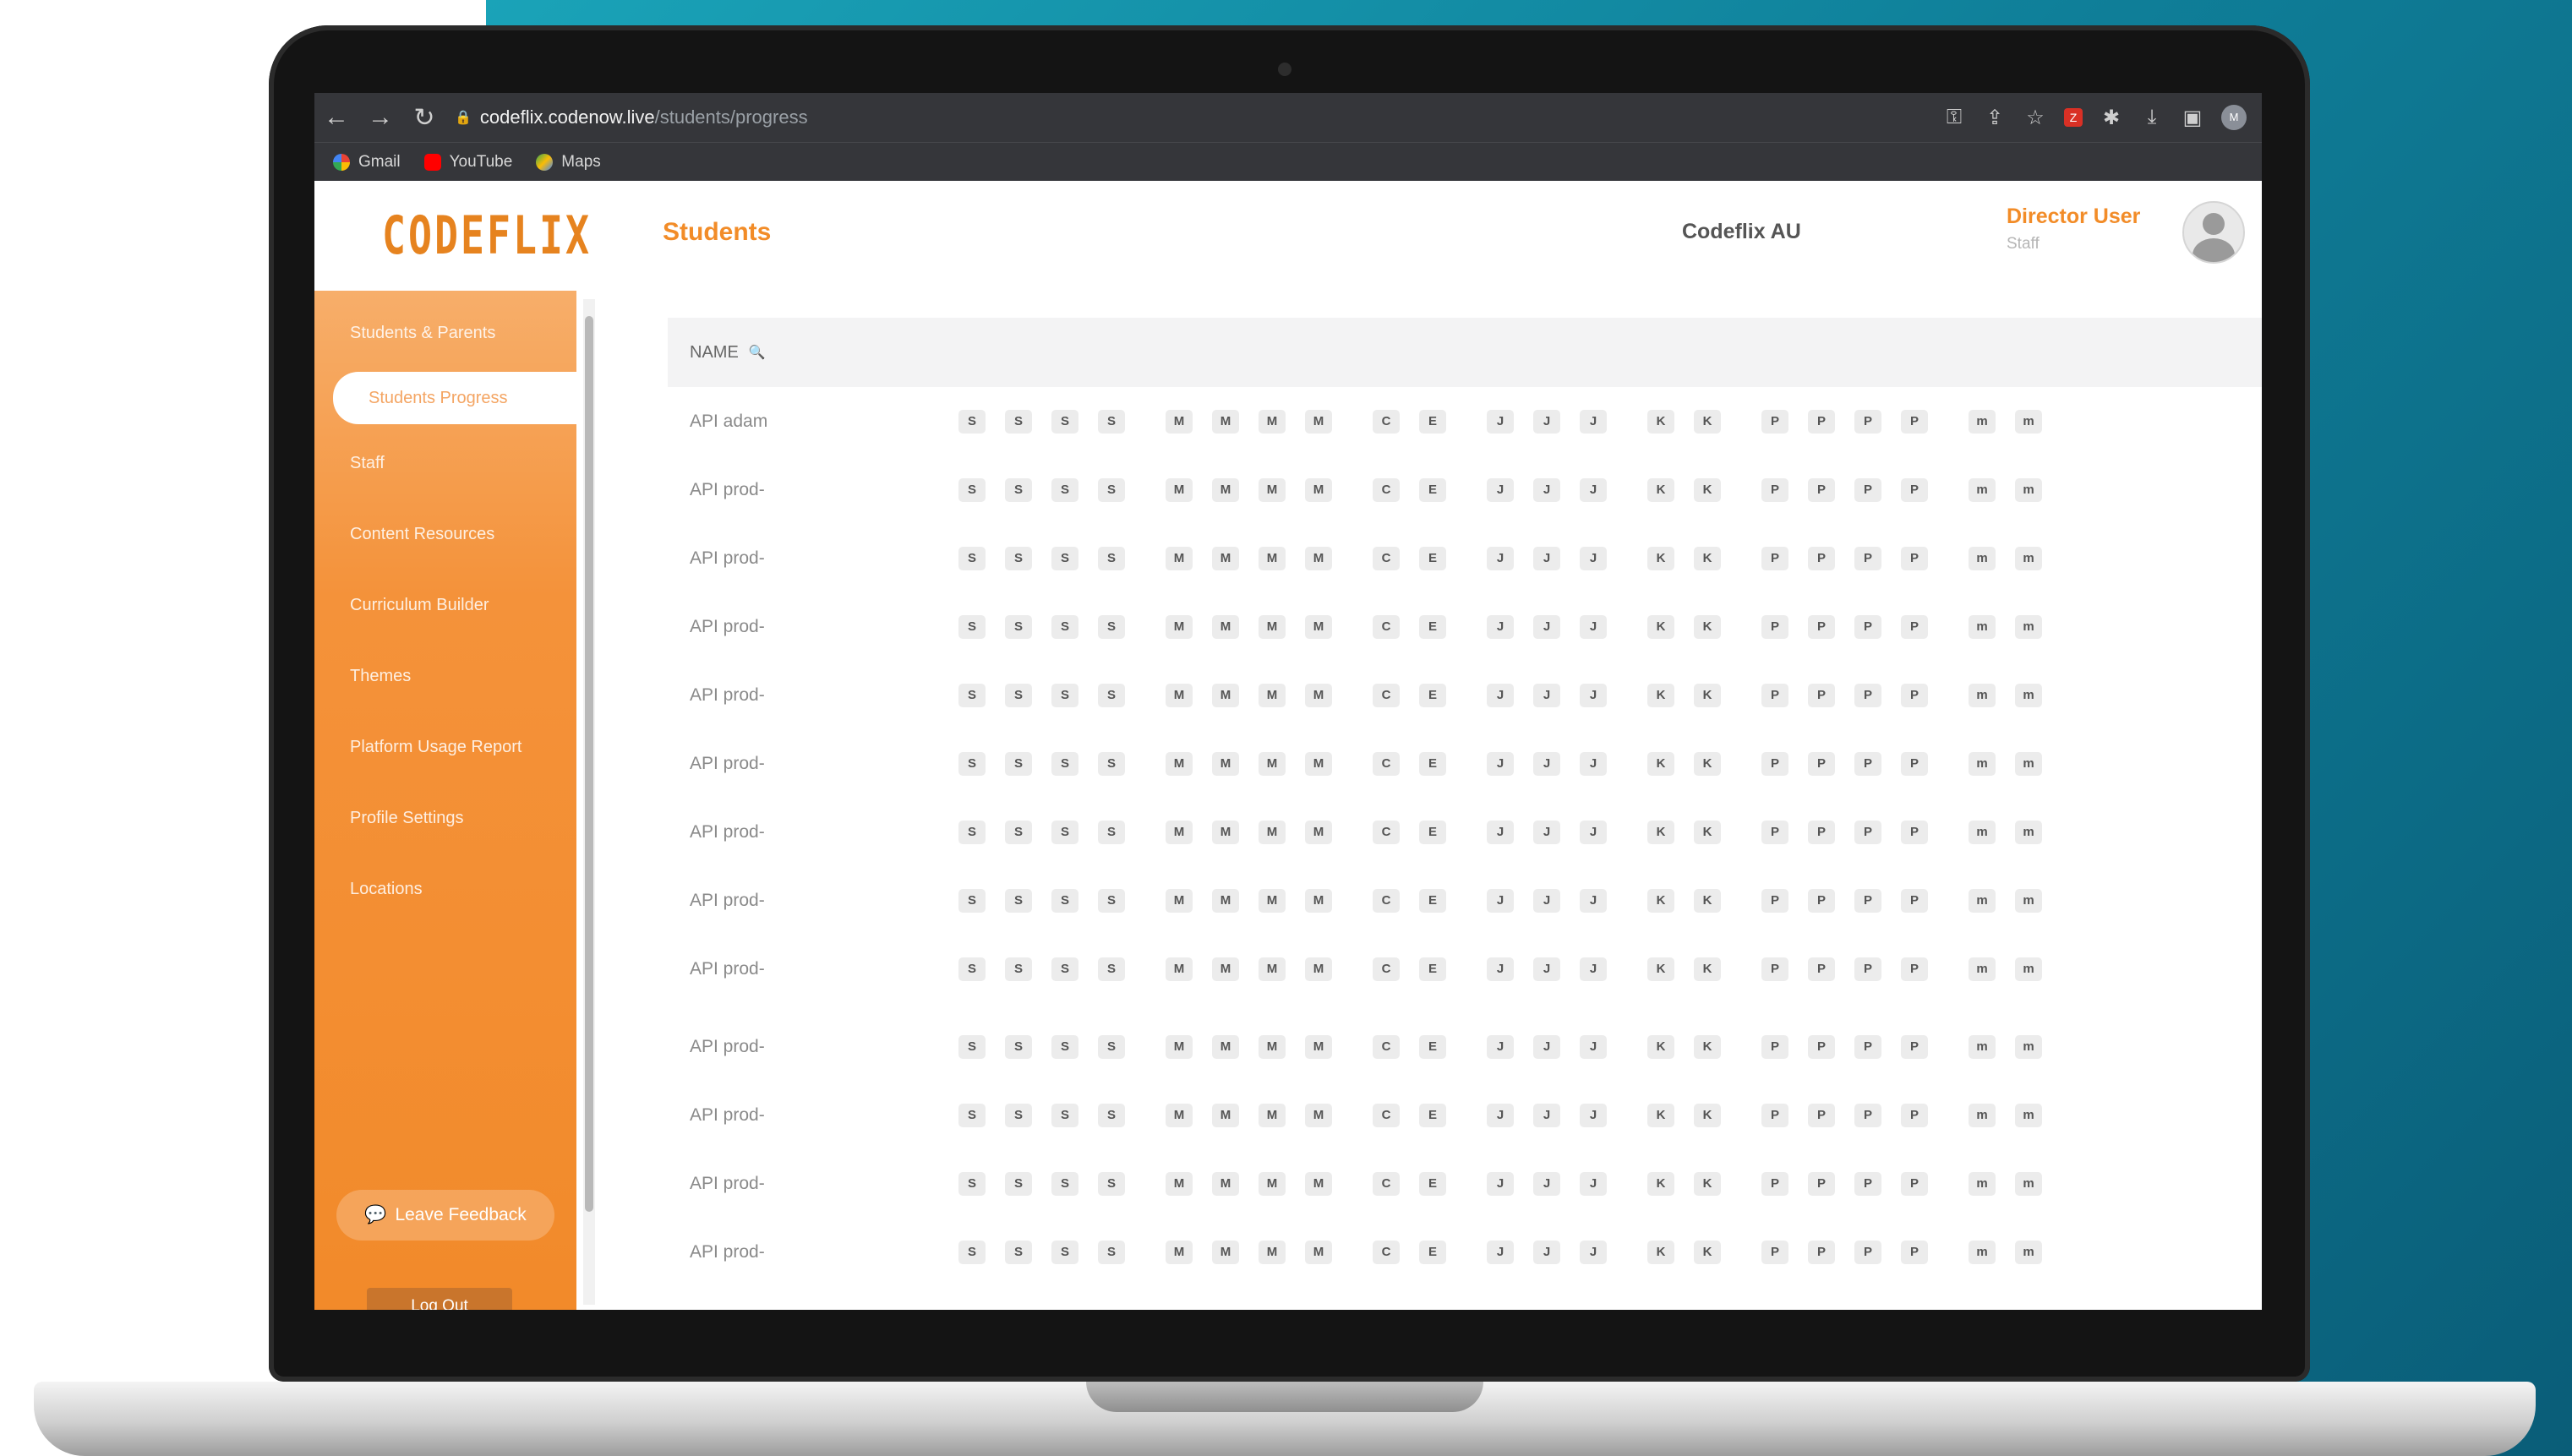  Describe the element at coordinates (2035, 118) in the screenshot. I see `star-icon: ☆` at that location.